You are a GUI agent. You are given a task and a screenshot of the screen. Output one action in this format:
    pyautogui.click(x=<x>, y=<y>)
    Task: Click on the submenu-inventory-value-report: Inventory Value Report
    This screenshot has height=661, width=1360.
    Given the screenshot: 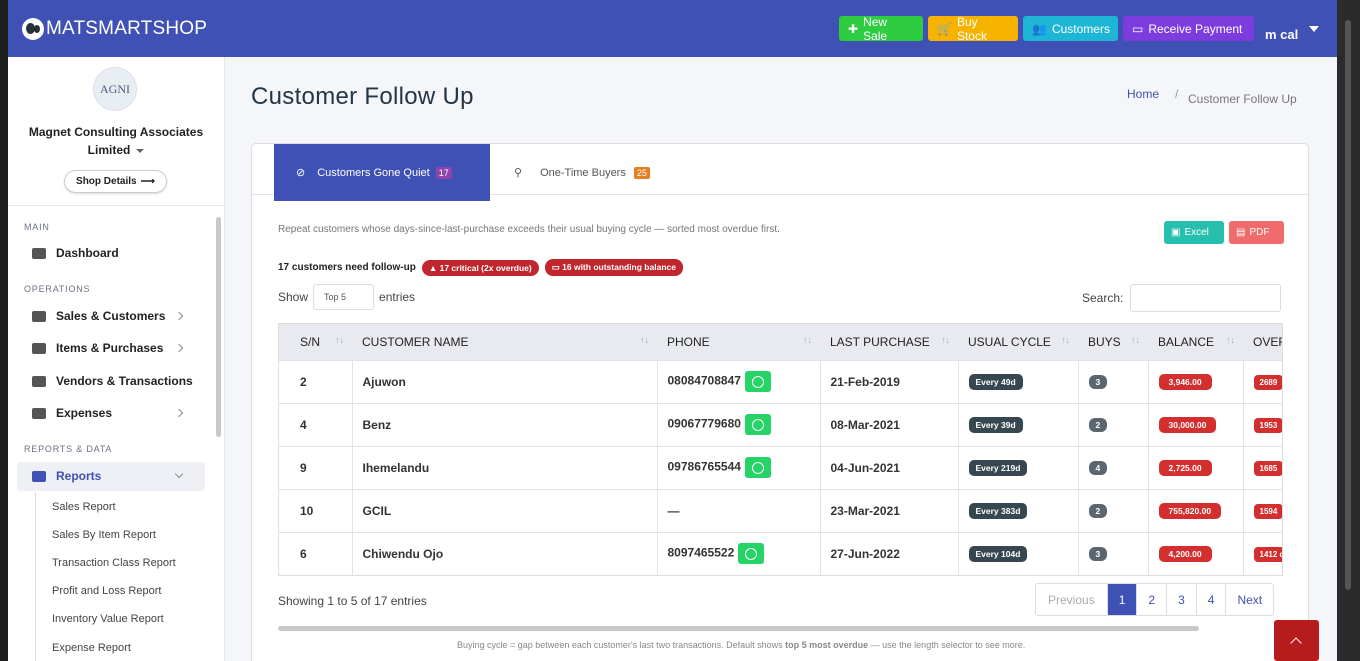 What is the action you would take?
    pyautogui.click(x=108, y=619)
    